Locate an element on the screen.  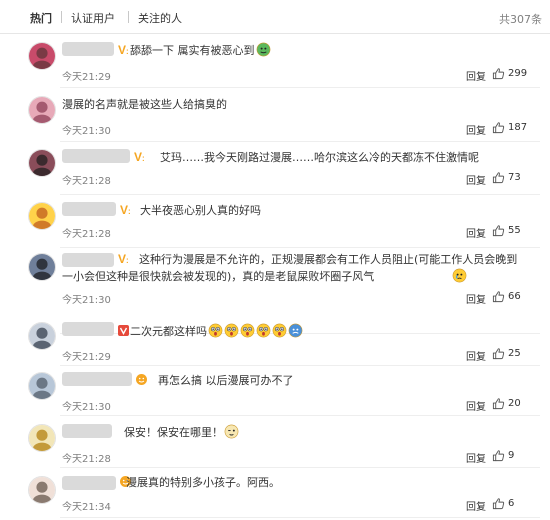
like-button: 25 is located at coordinates (516, 354).